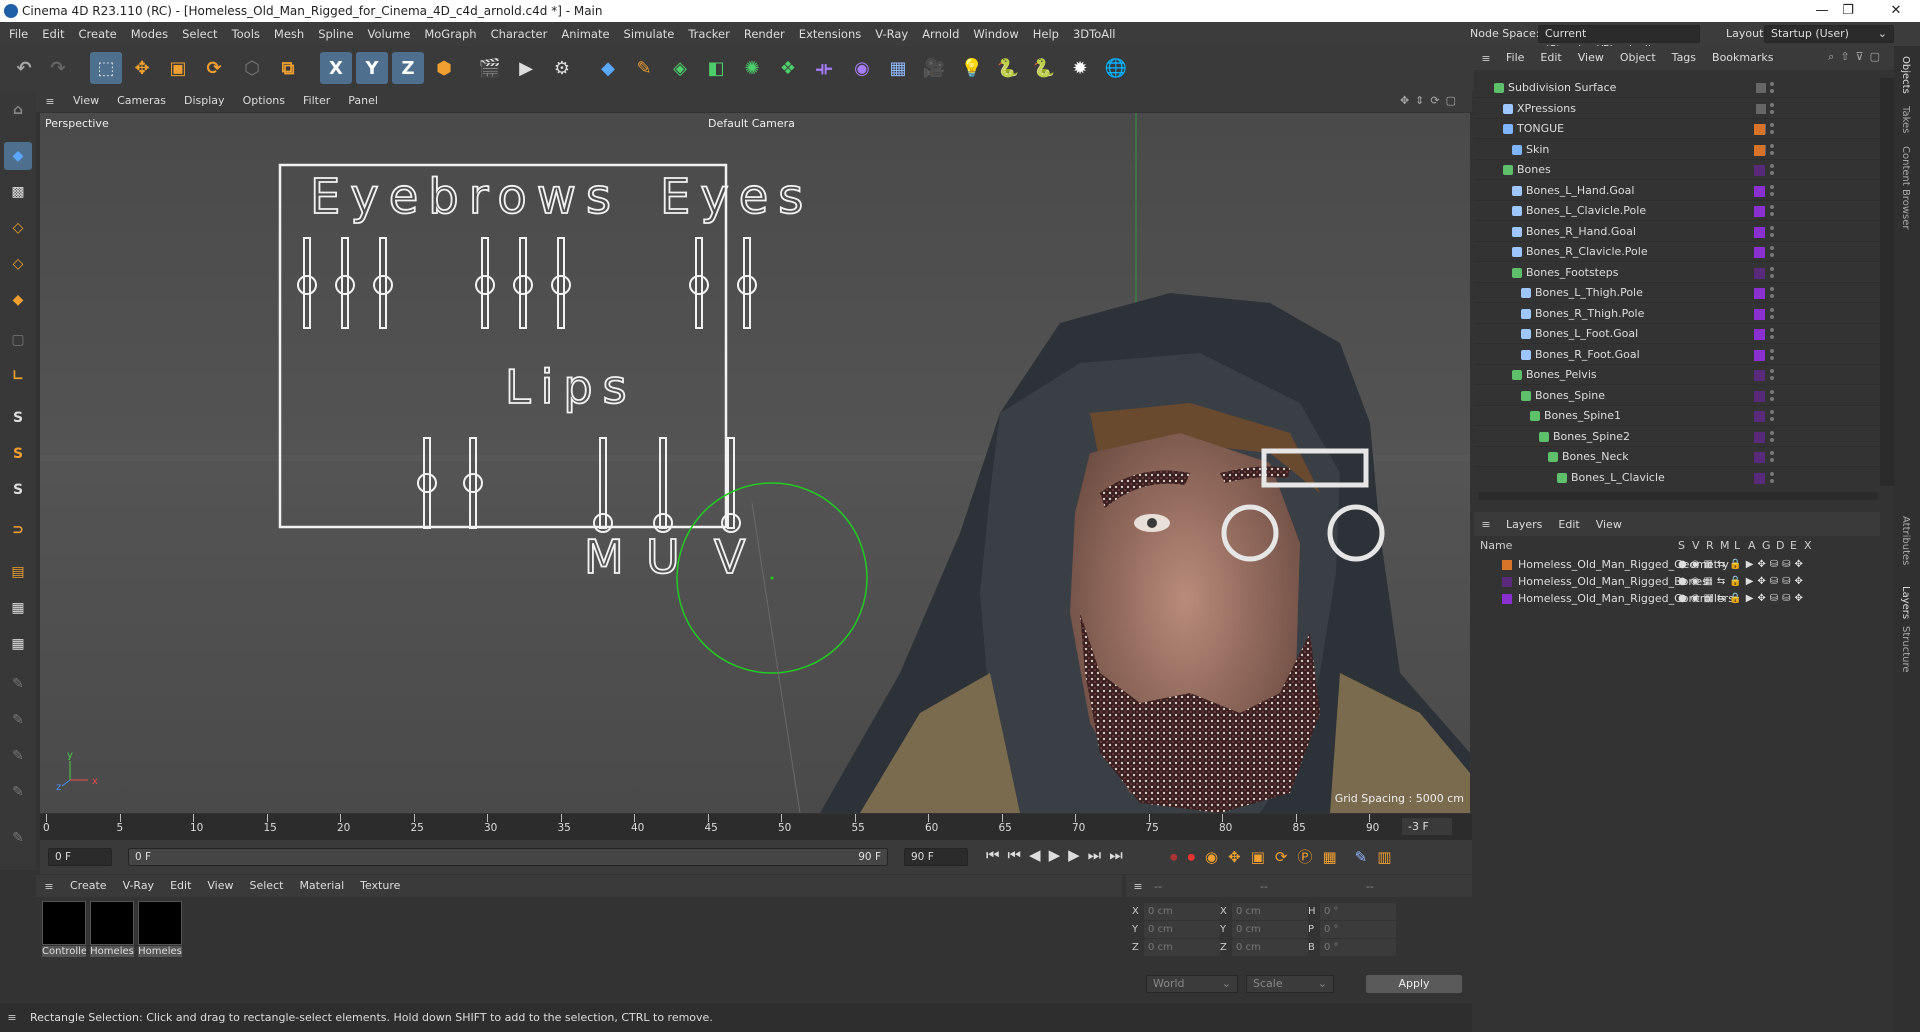  What do you see at coordinates (64, 929) in the screenshot?
I see `material-swatch: Controlle` at bounding box center [64, 929].